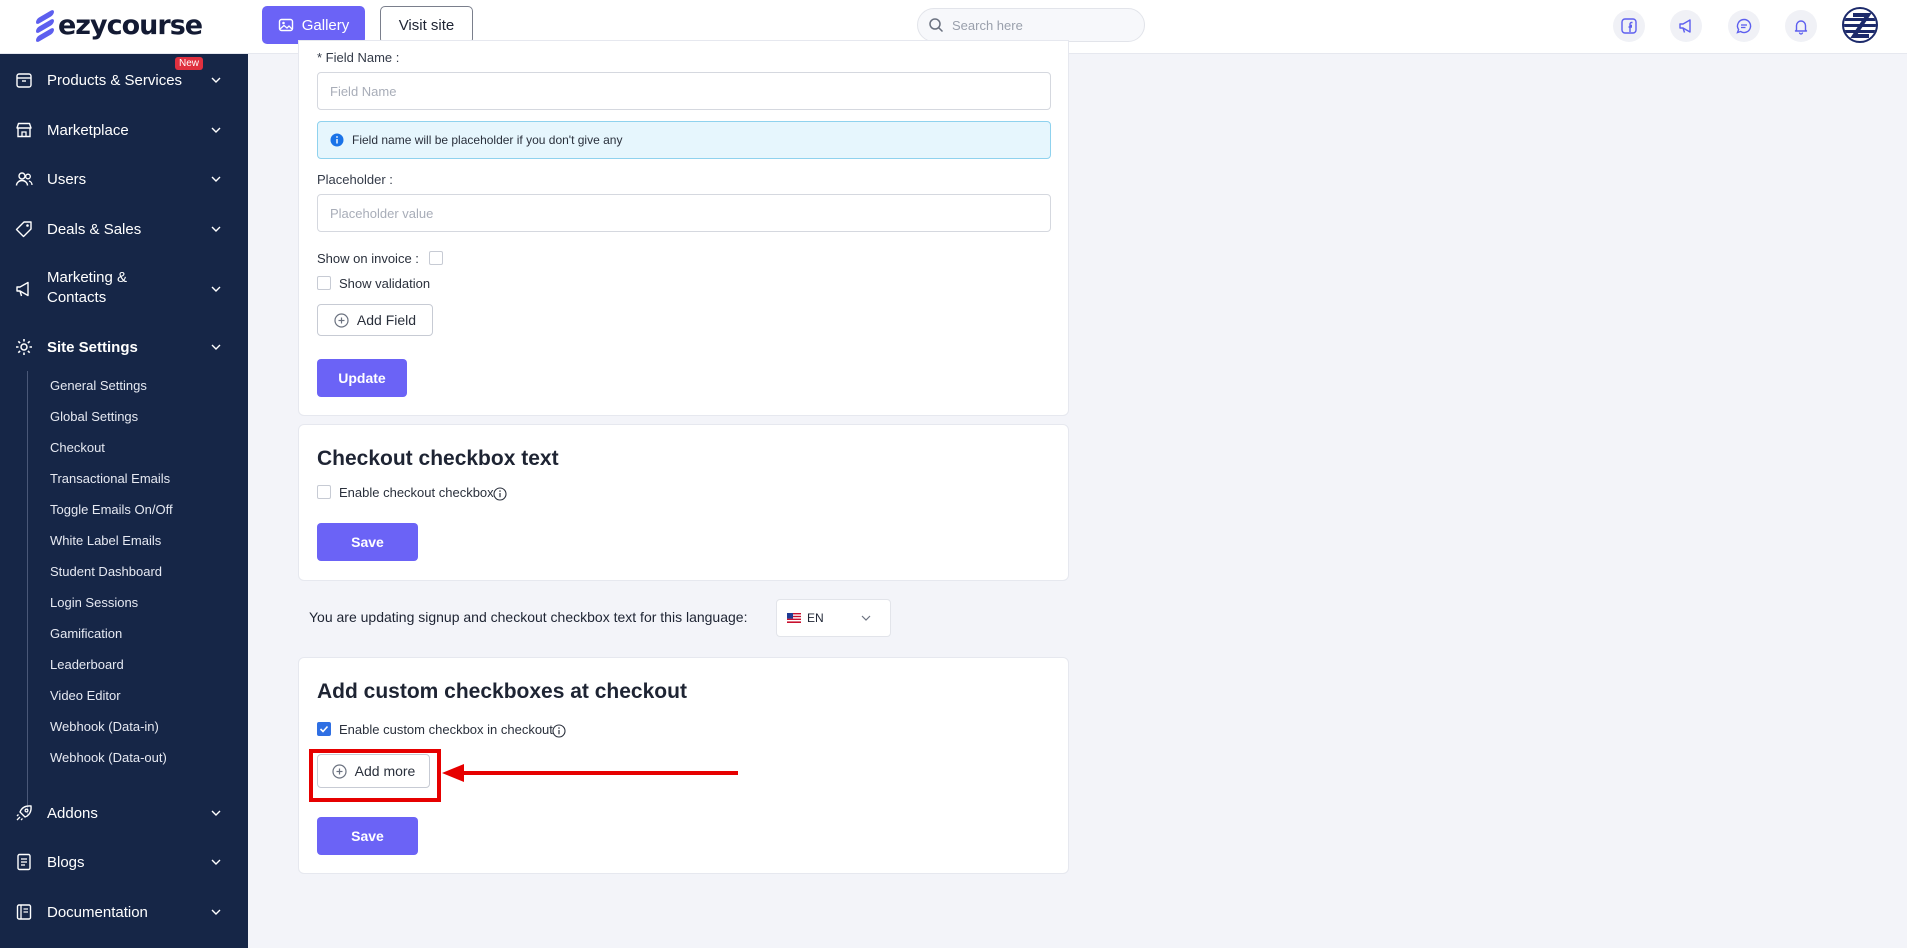 This screenshot has height=948, width=1907. What do you see at coordinates (97, 912) in the screenshot?
I see `sidebar-item-label: Documentation` at bounding box center [97, 912].